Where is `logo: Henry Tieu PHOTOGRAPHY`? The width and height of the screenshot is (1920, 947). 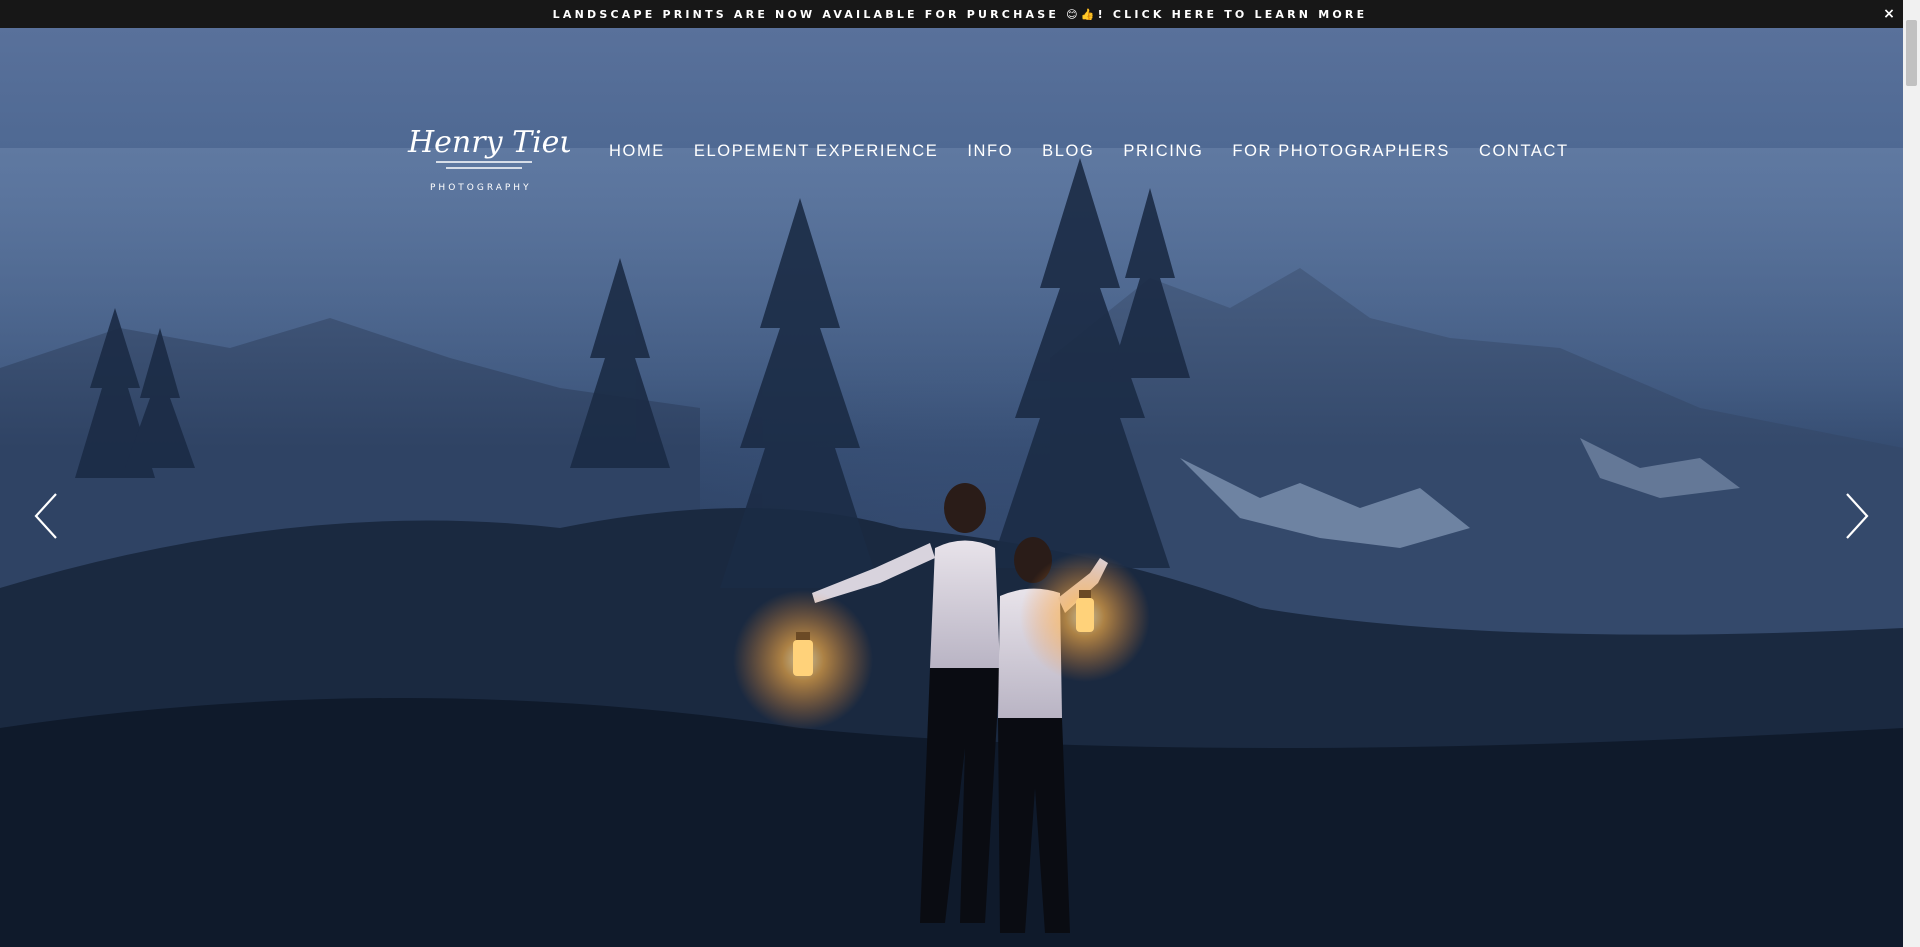 logo: Henry Tieu PHOTOGRAPHY is located at coordinates (486, 161).